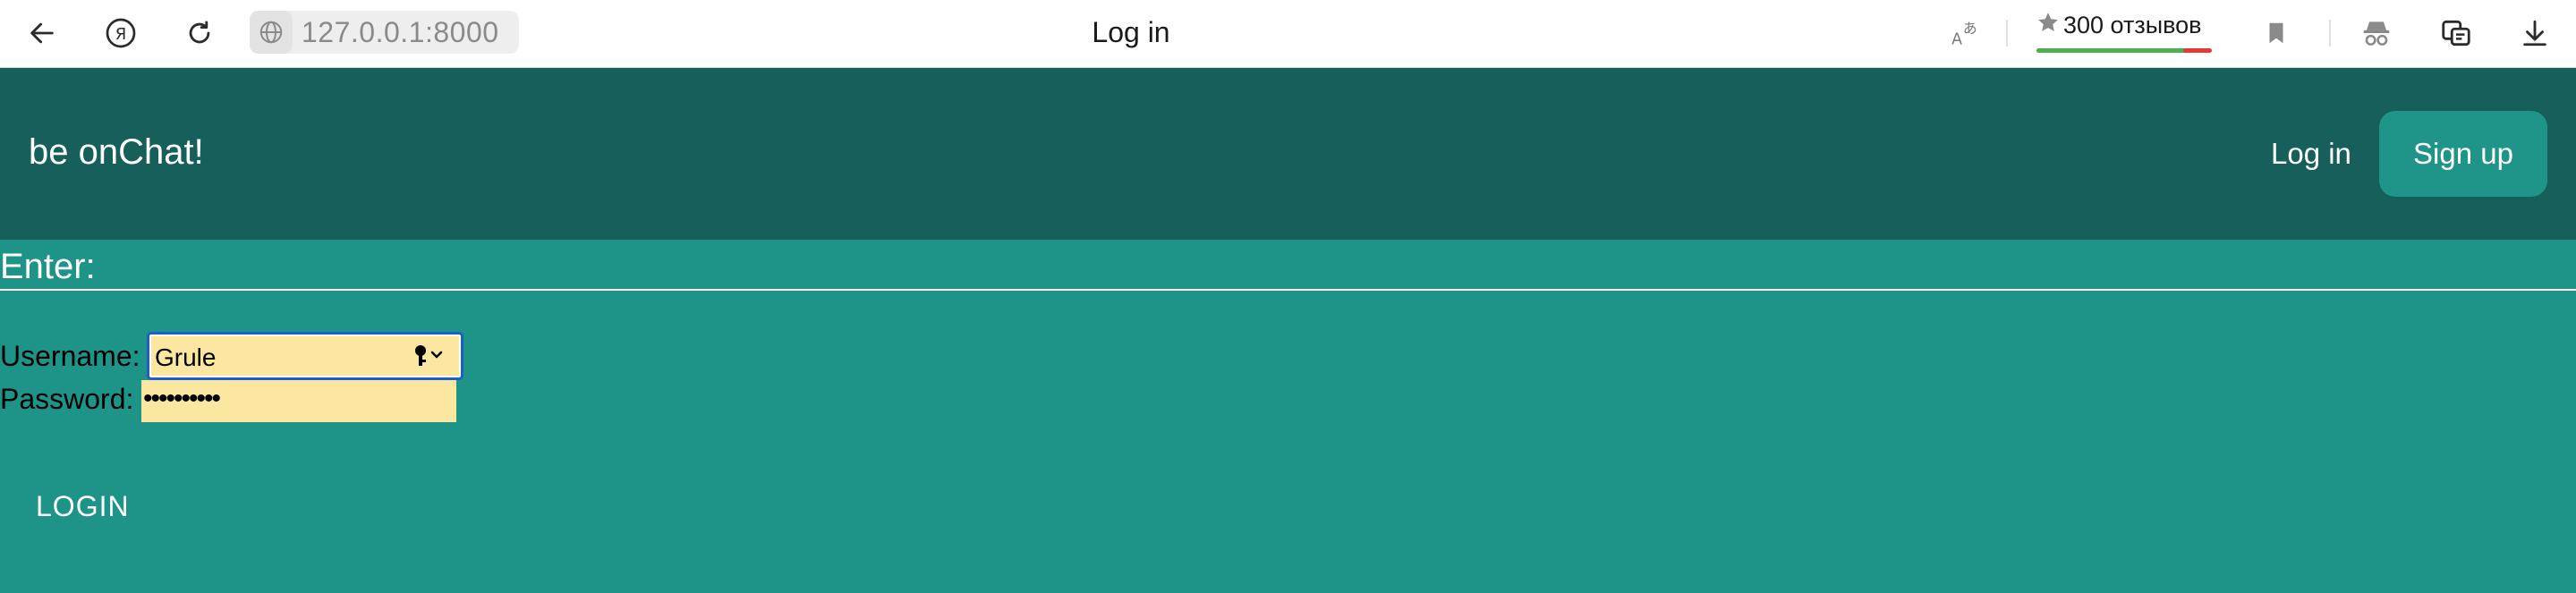 This screenshot has width=2576, height=593. What do you see at coordinates (2276, 33) in the screenshot?
I see `bookmark-icon` at bounding box center [2276, 33].